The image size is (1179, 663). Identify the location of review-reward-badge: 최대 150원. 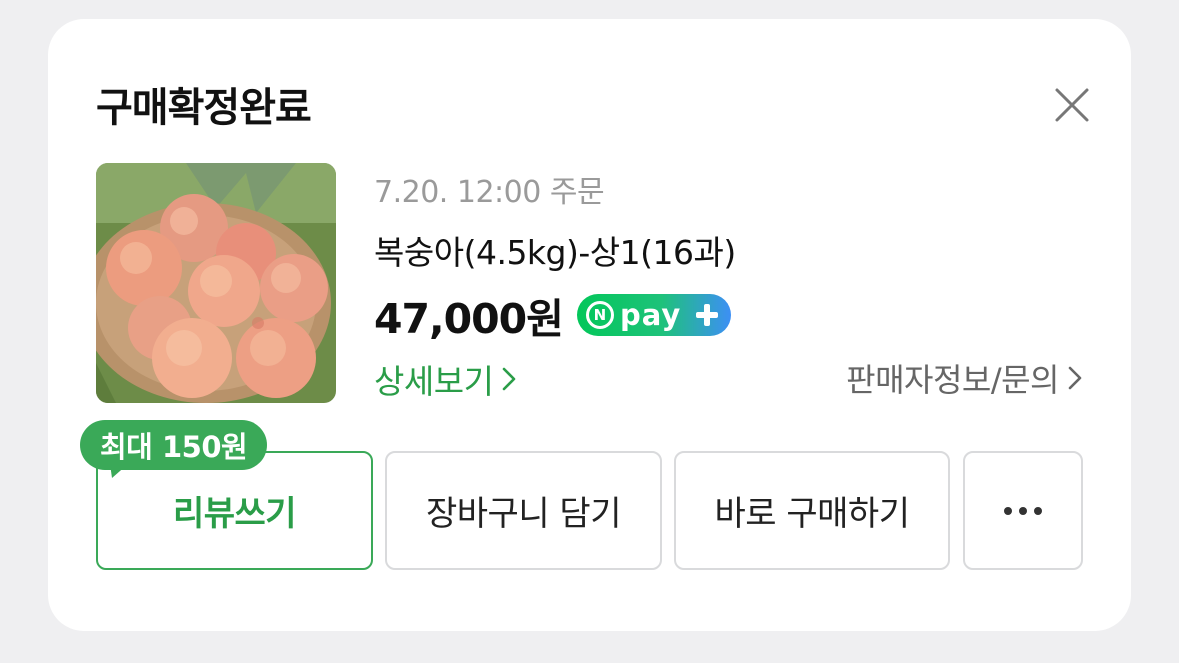
(174, 449).